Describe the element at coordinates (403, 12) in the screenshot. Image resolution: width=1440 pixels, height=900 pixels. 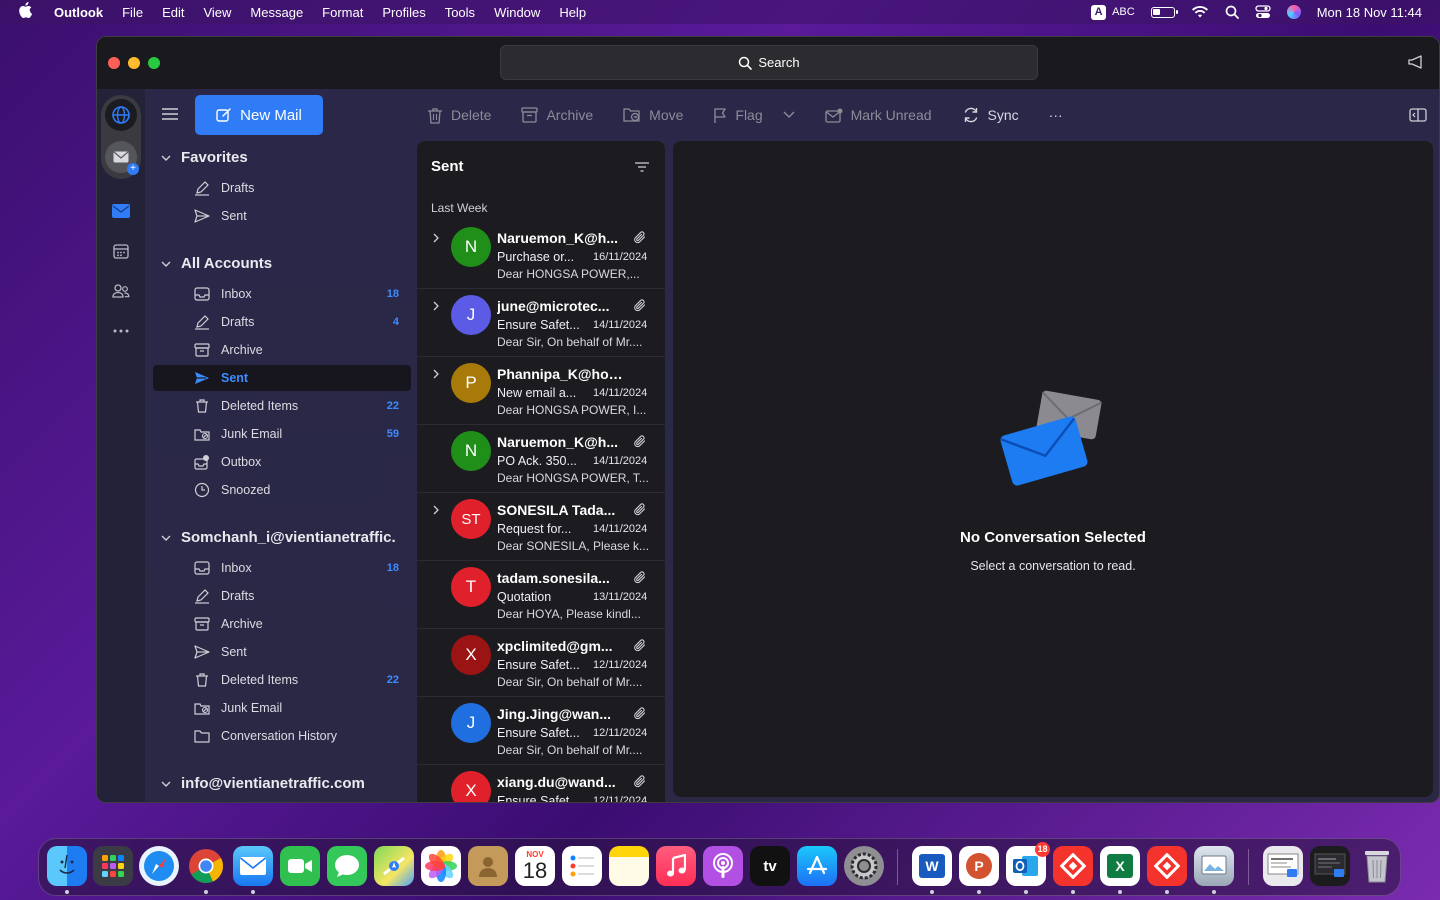
I see `menu-profiles: Profiles` at that location.